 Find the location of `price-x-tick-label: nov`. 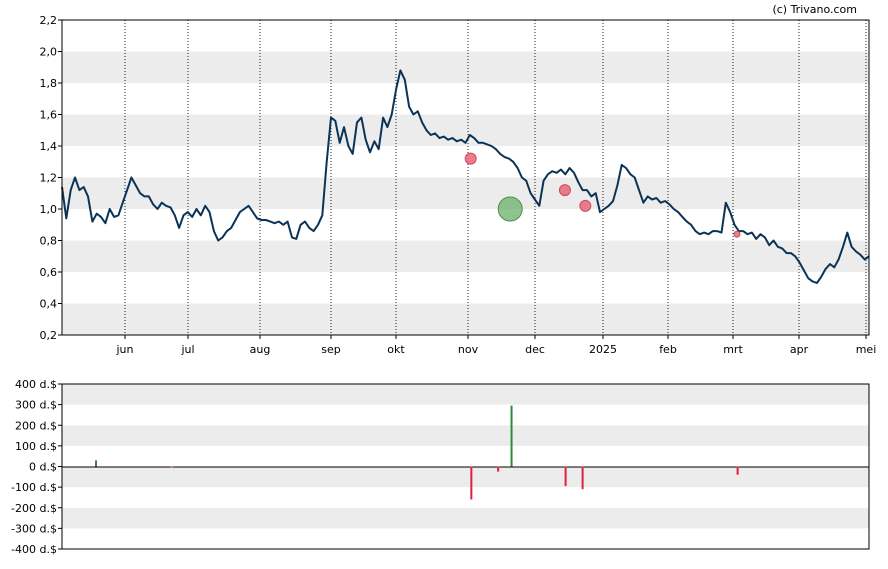

price-x-tick-label: nov is located at coordinates (468, 349).